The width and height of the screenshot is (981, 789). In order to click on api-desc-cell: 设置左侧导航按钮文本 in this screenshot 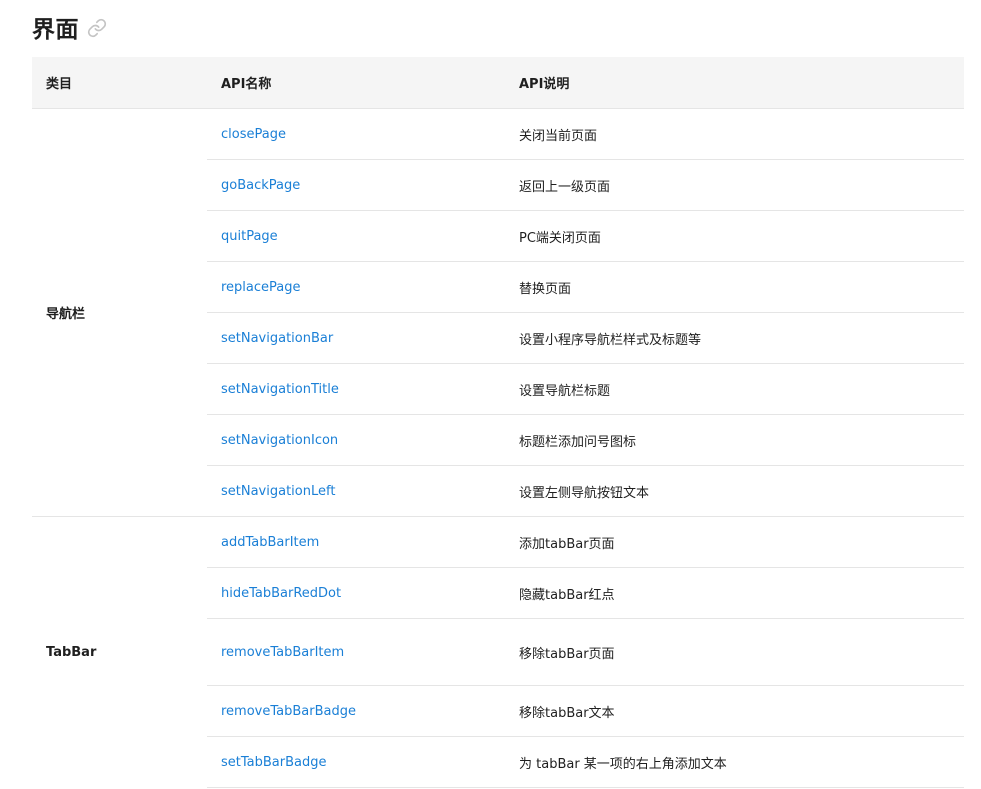, I will do `click(734, 491)`.